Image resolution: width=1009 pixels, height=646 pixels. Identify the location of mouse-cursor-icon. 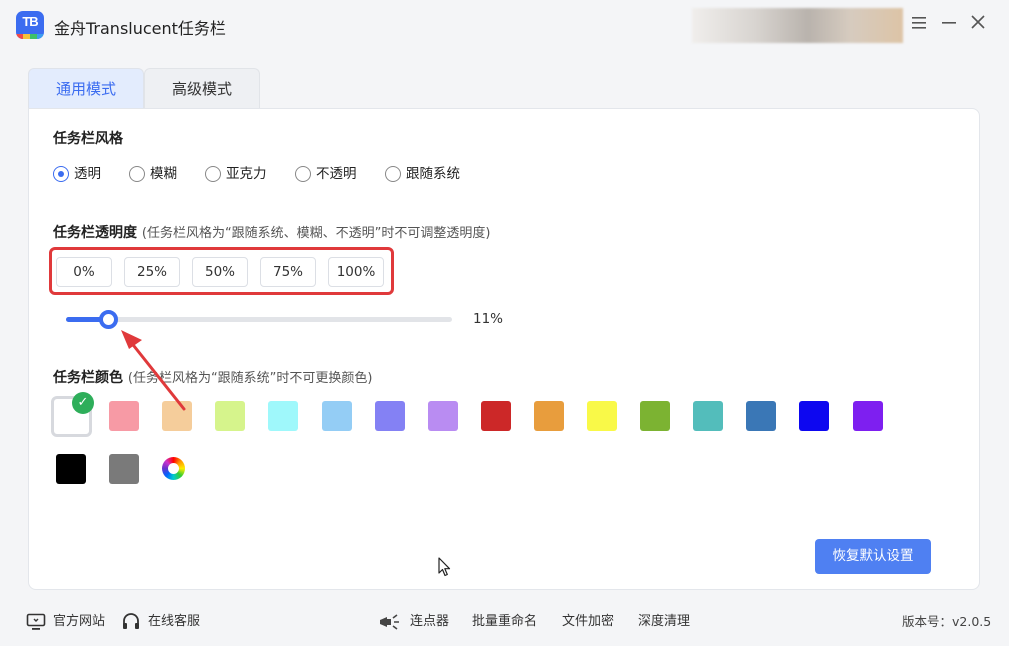
(444, 567).